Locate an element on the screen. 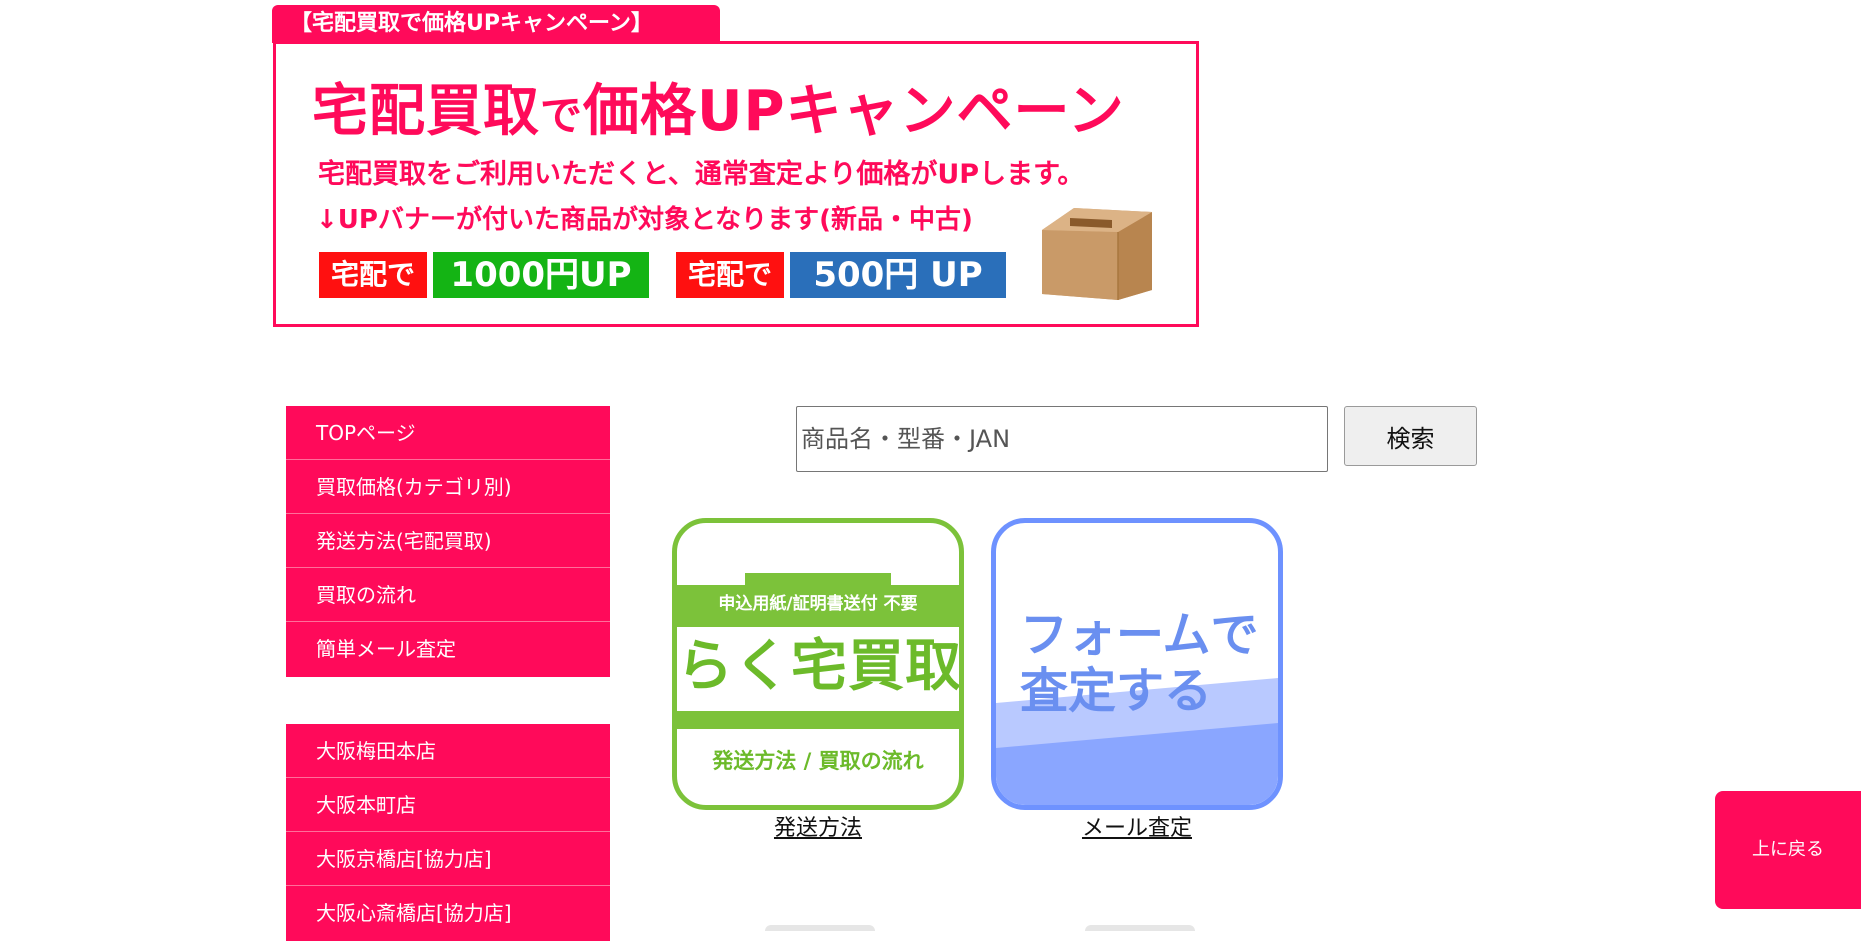 This screenshot has width=1861, height=941. sidebar-item-shinsaibashi: 大阪心斎橋店[協力店] is located at coordinates (448, 913).